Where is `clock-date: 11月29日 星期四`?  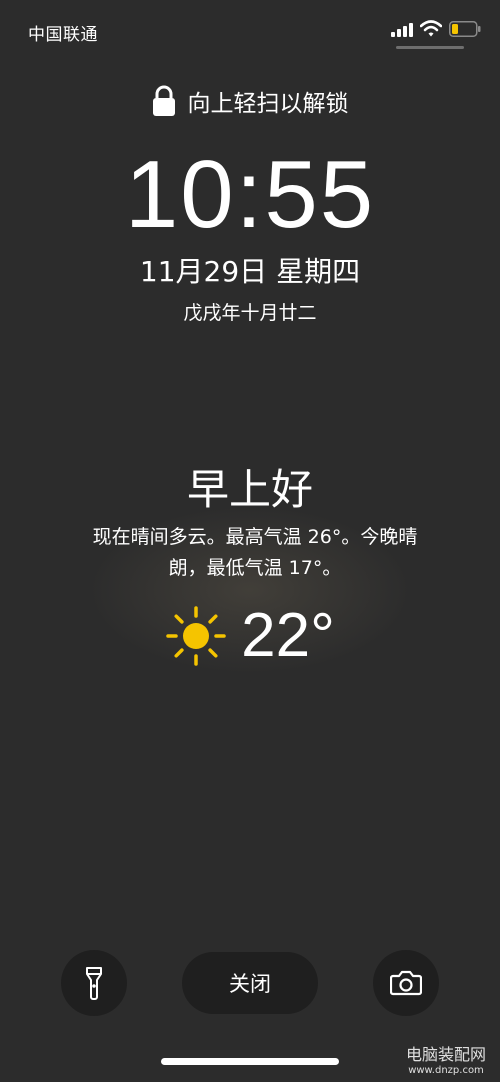
clock-date: 11月29日 星期四 is located at coordinates (250, 271).